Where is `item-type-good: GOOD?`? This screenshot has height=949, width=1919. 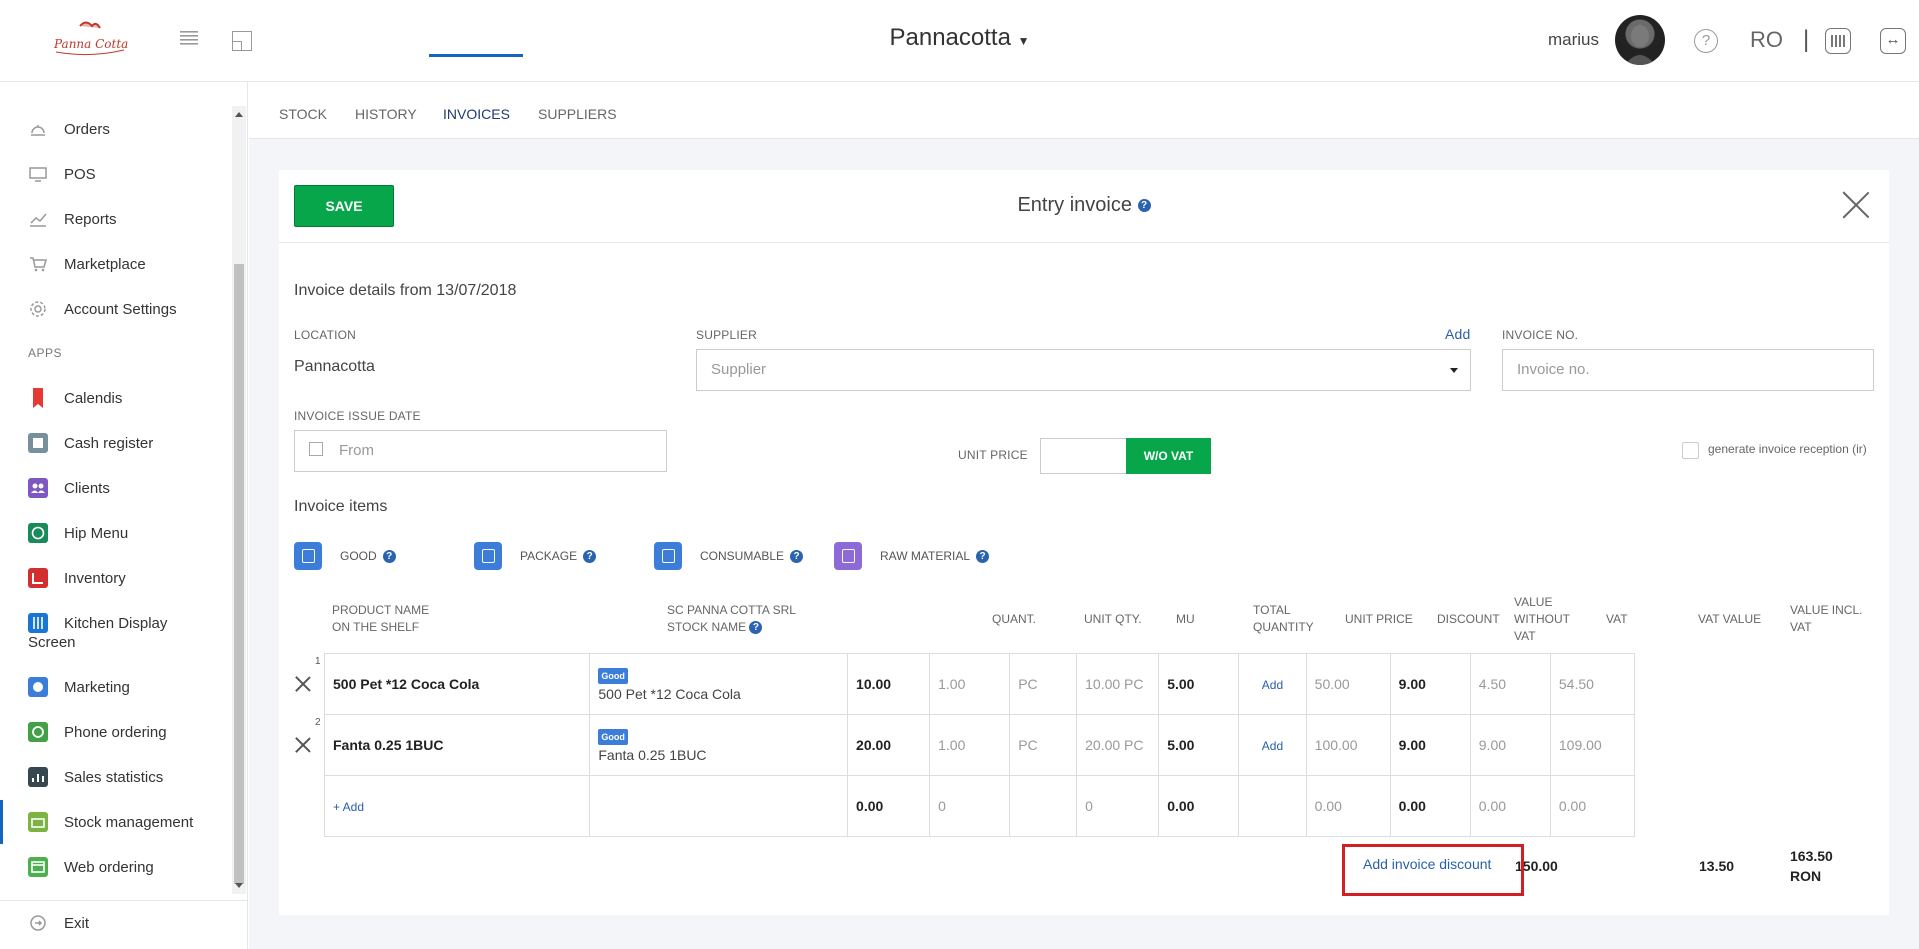 item-type-good: GOOD? is located at coordinates (345, 556).